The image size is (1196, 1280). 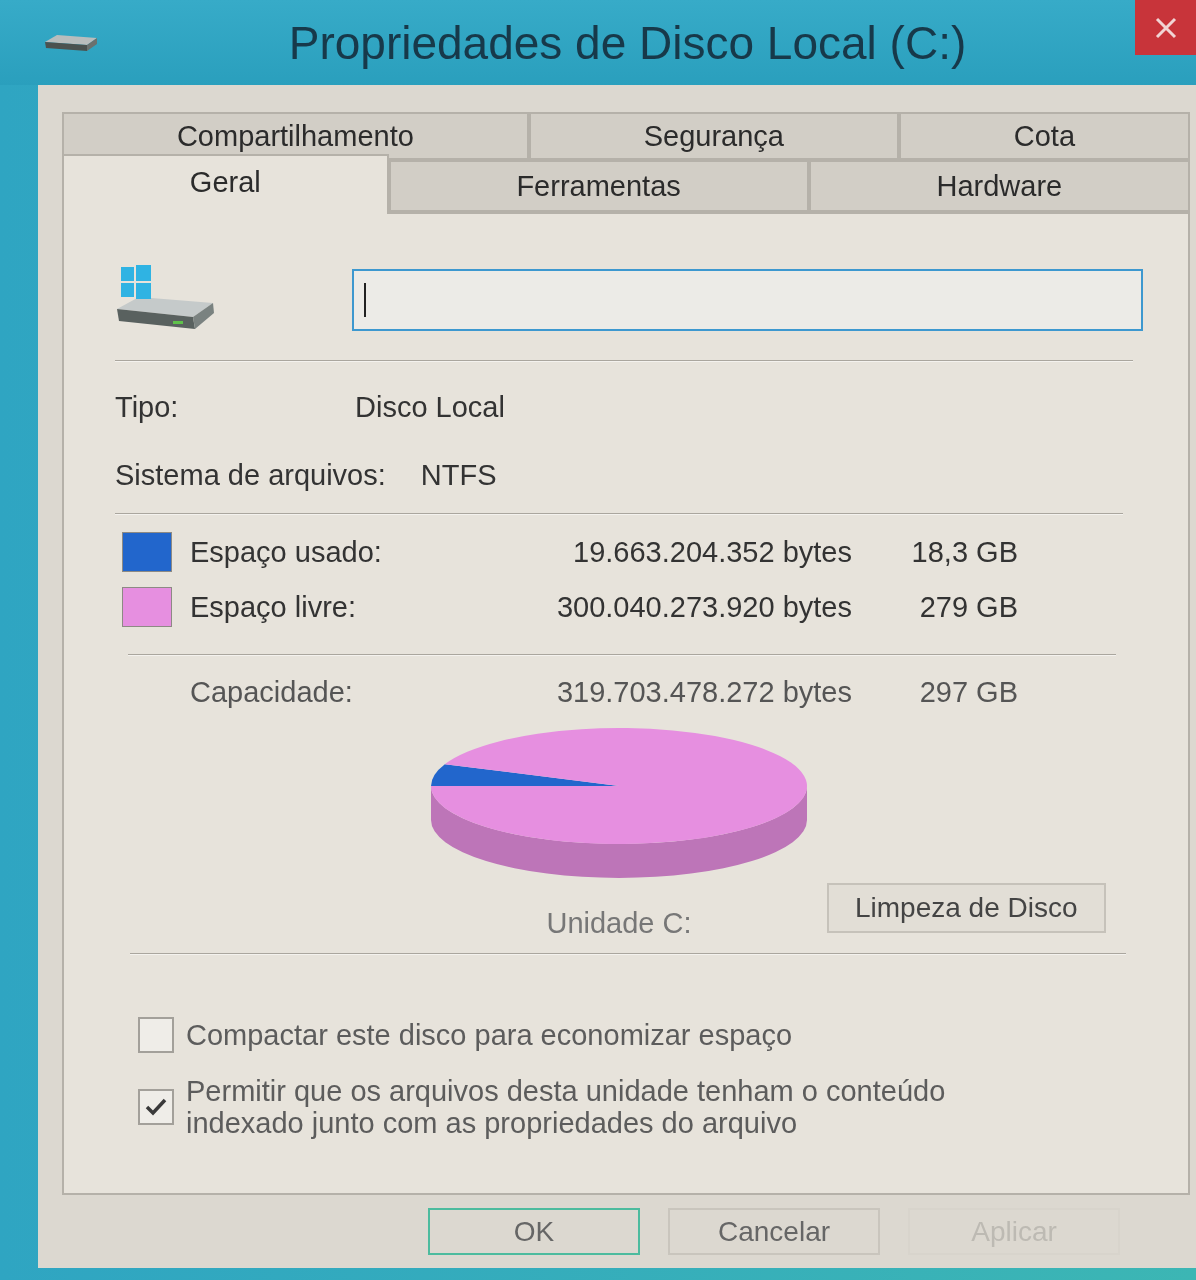 I want to click on property-value: NTFS, so click(x=458, y=475).